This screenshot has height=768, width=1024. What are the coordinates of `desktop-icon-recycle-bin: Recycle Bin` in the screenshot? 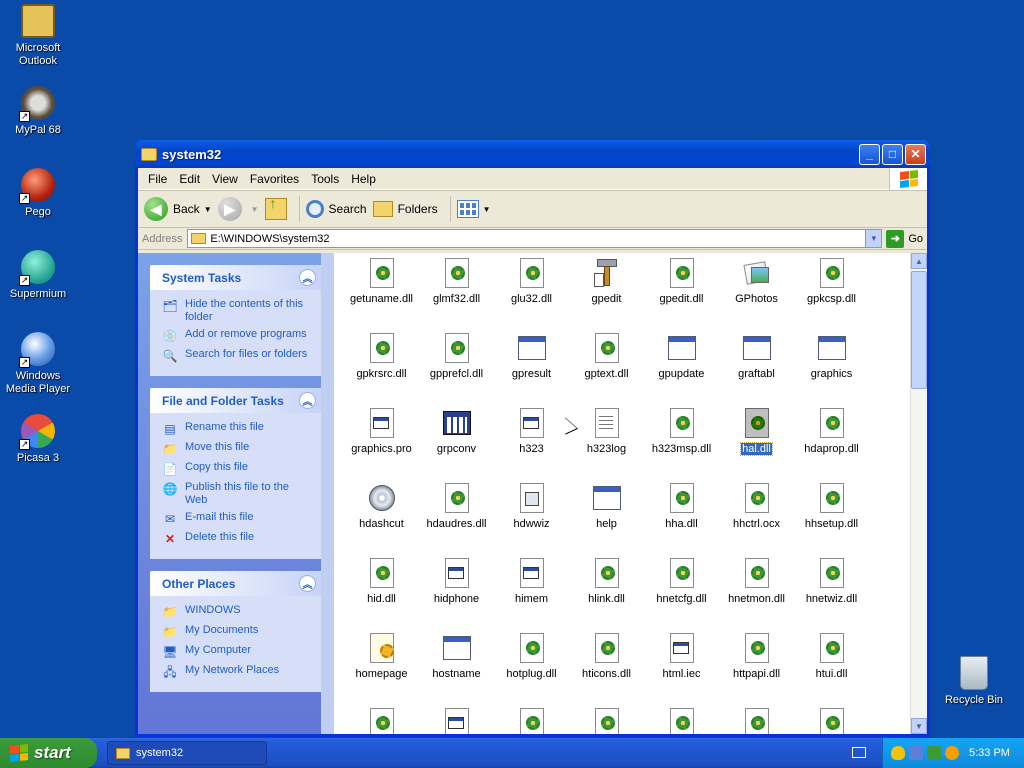 It's located at (974, 681).